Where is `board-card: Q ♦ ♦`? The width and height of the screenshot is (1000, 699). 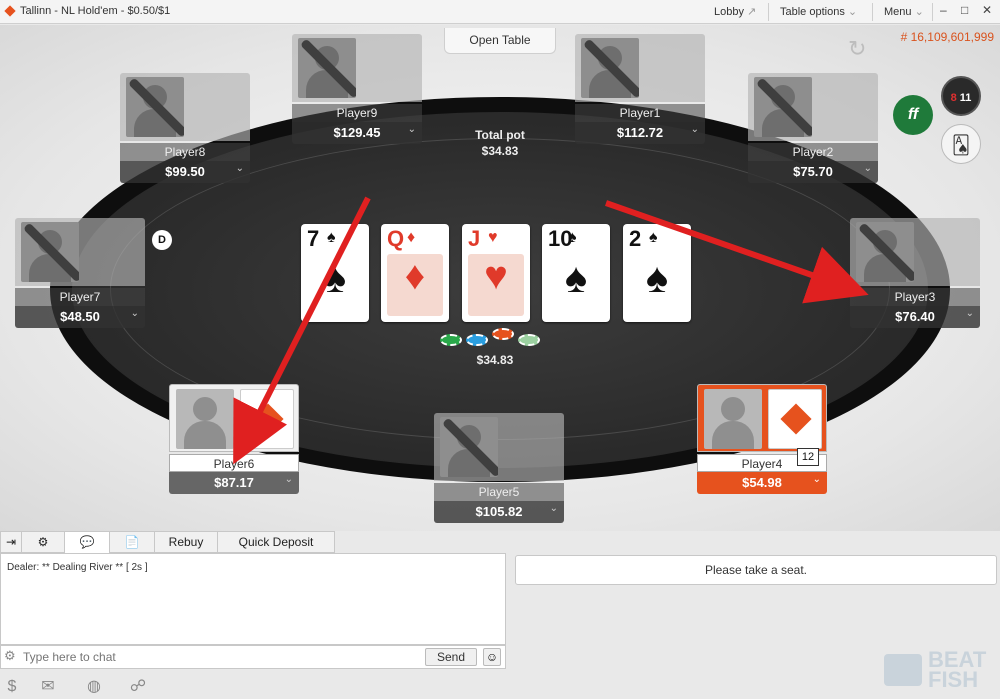
board-card: Q ♦ ♦ is located at coordinates (415, 273).